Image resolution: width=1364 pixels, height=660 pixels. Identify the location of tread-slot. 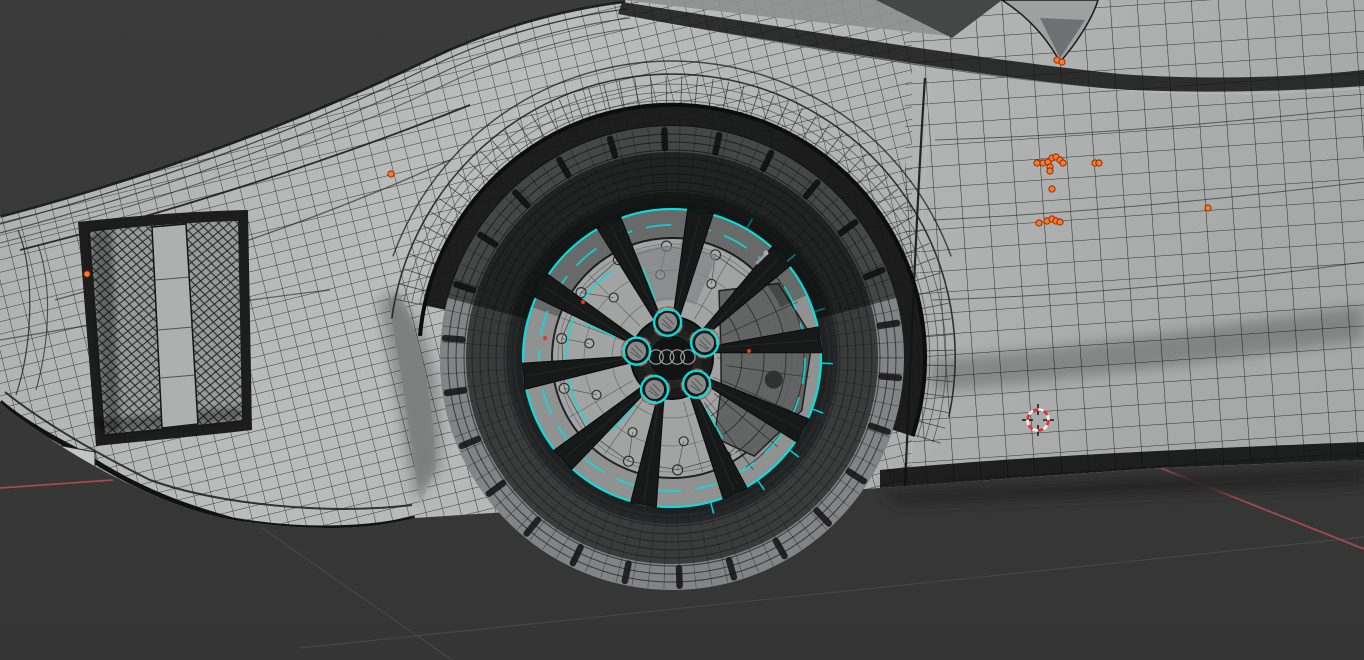
(679, 576).